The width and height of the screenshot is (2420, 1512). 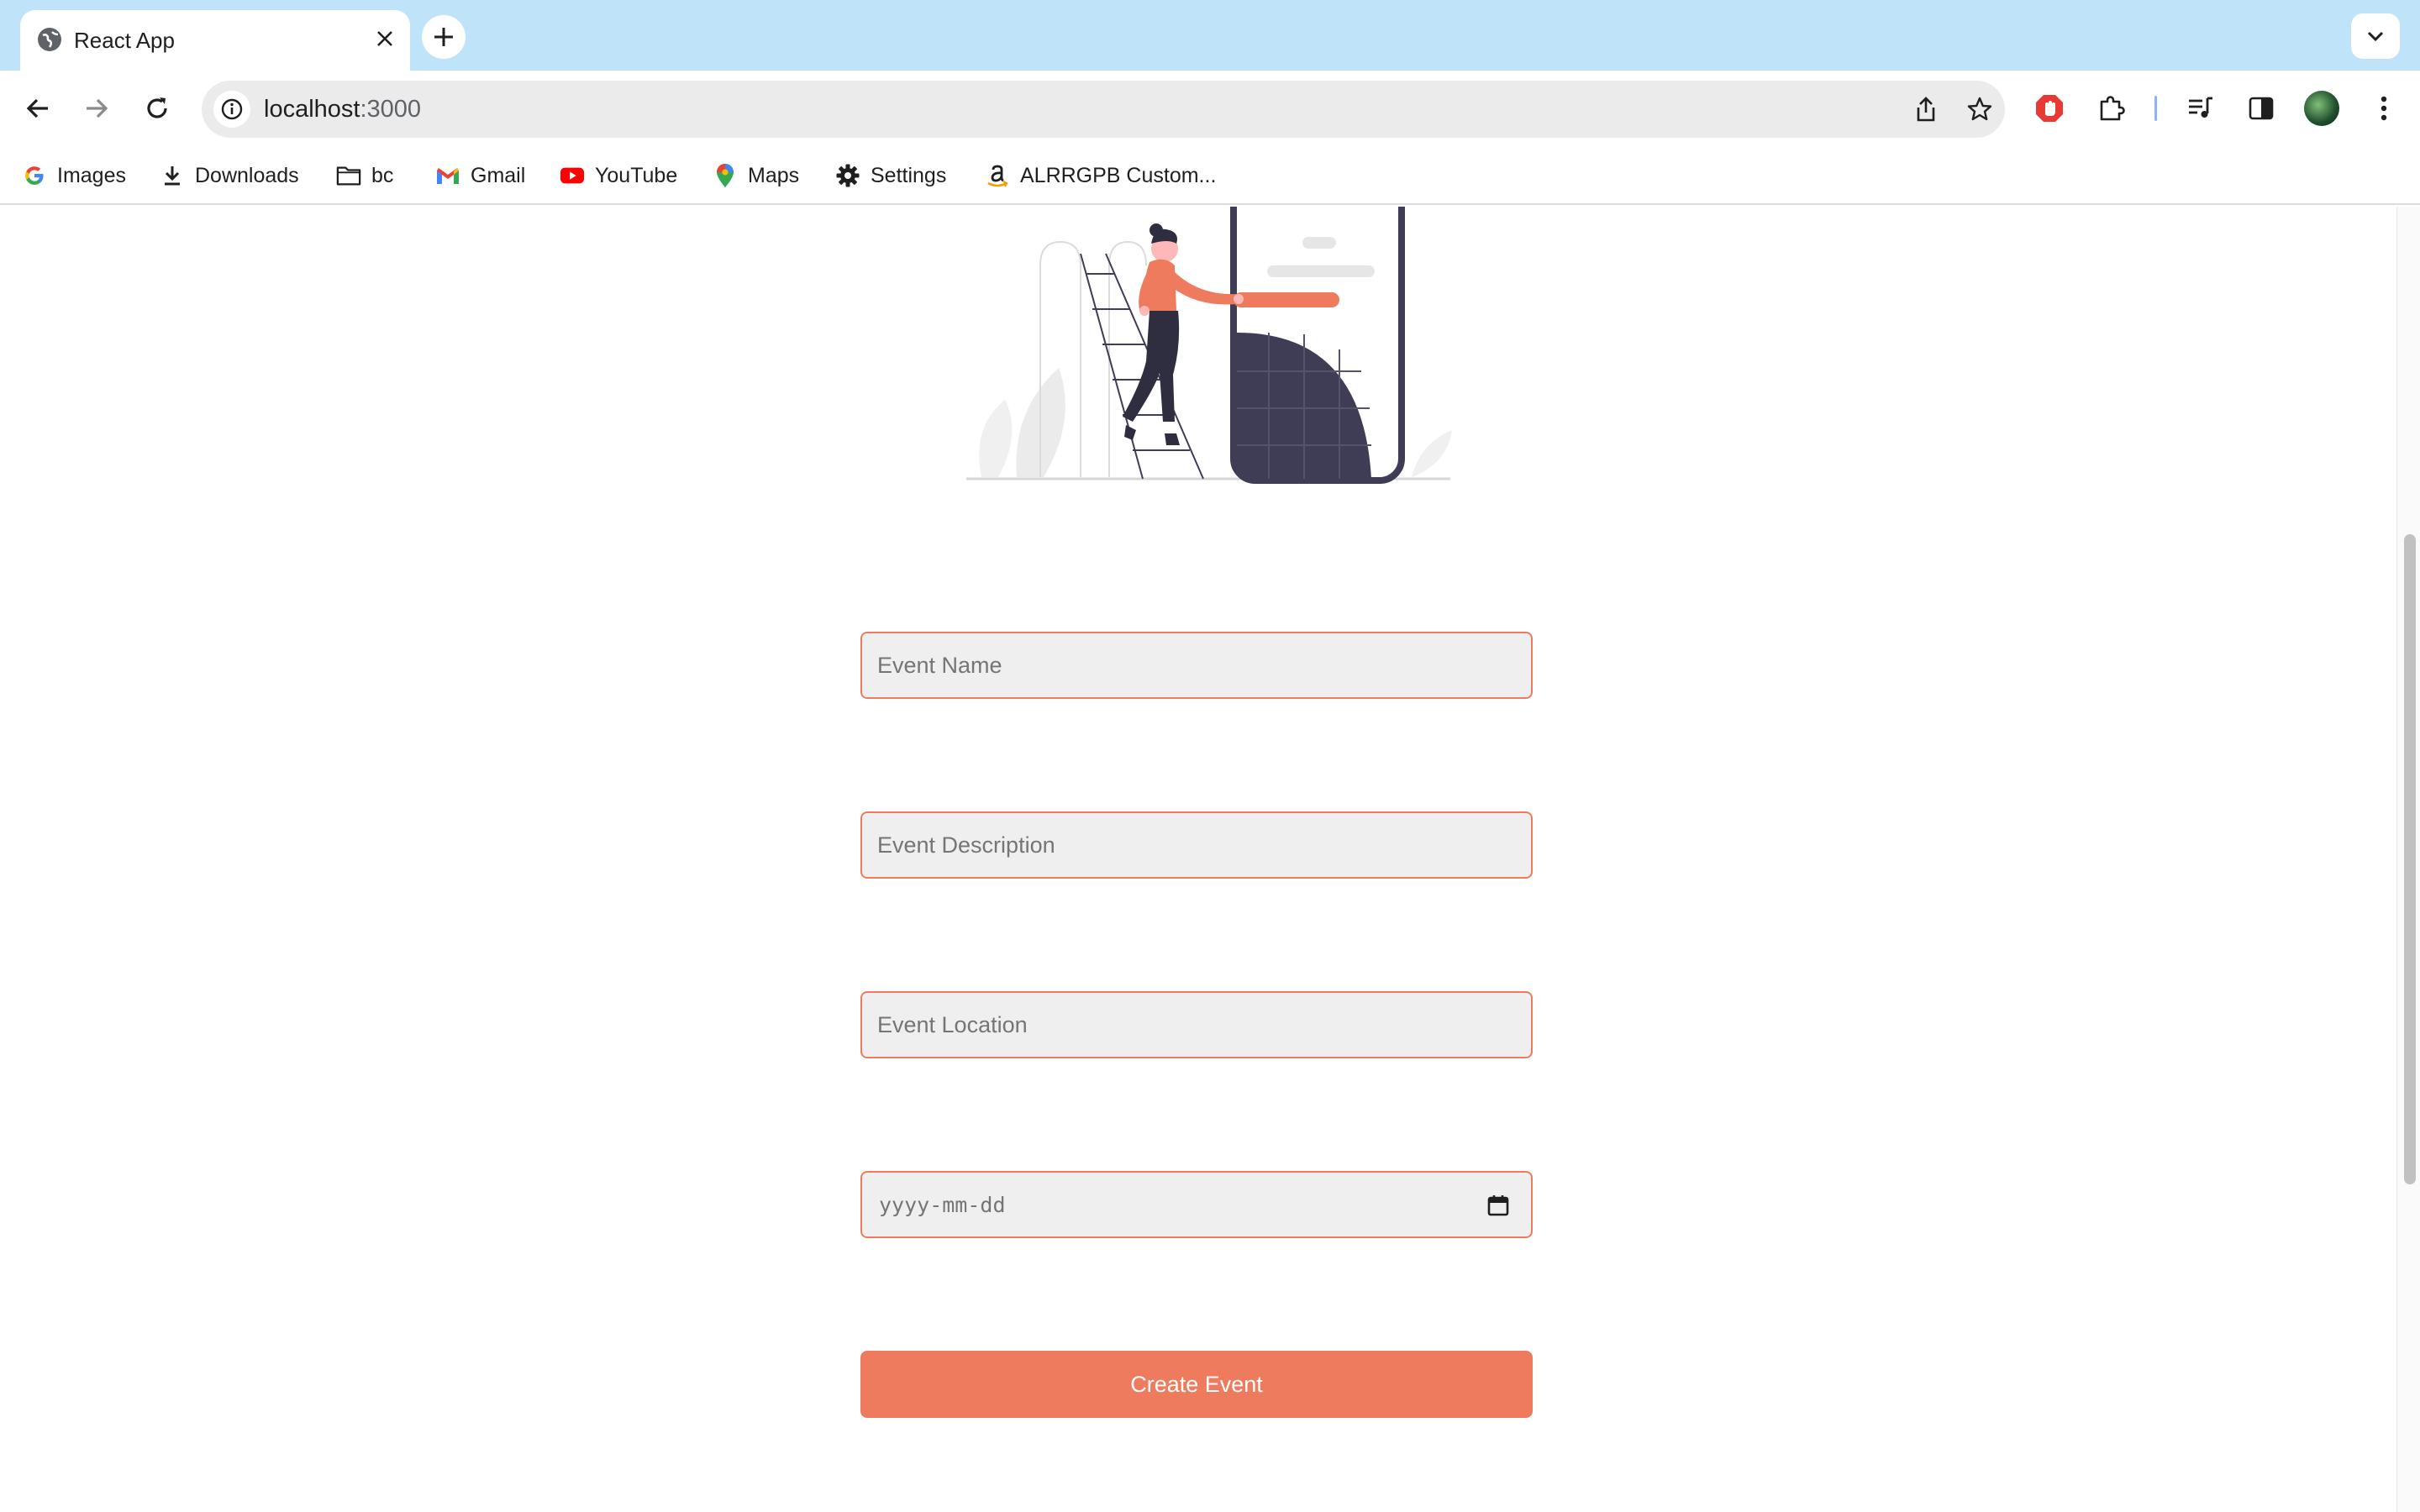 I want to click on address-url: localhost:3000, so click(x=342, y=109).